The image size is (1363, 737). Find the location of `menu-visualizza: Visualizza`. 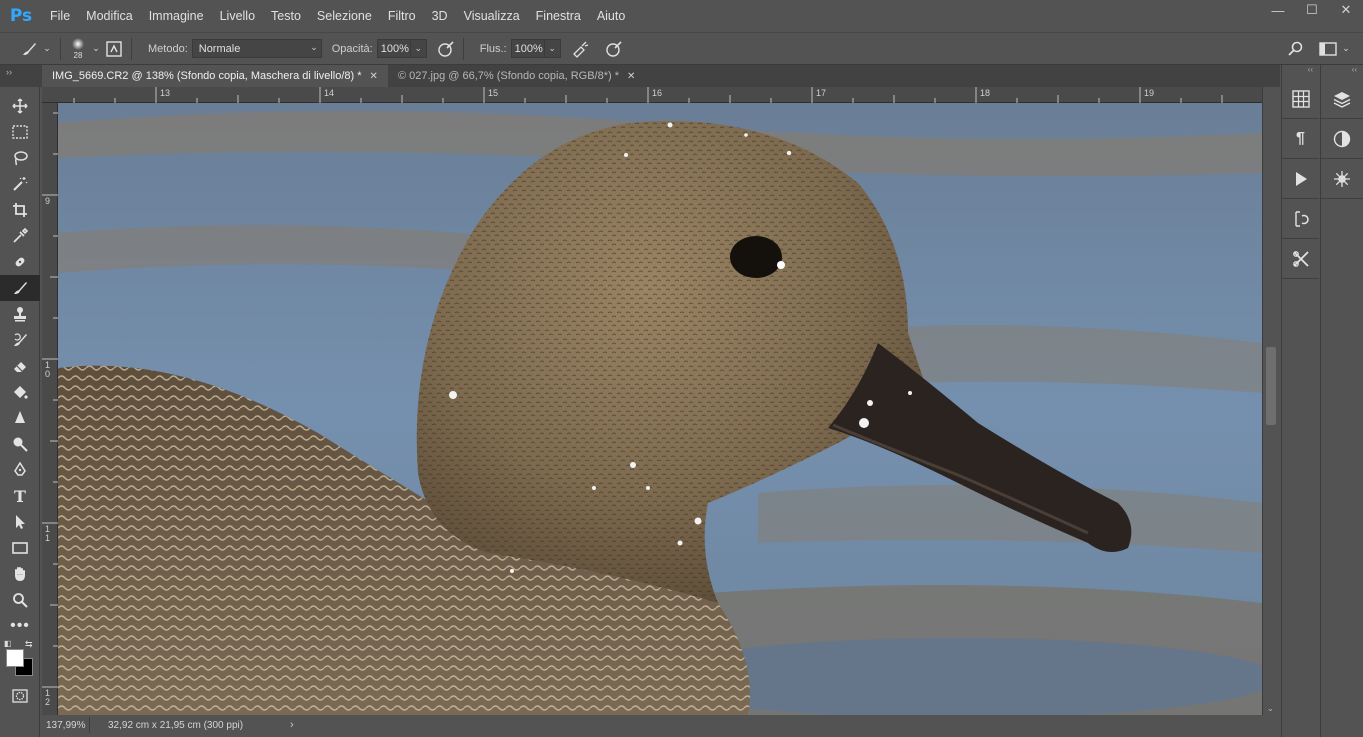

menu-visualizza: Visualizza is located at coordinates (492, 16).